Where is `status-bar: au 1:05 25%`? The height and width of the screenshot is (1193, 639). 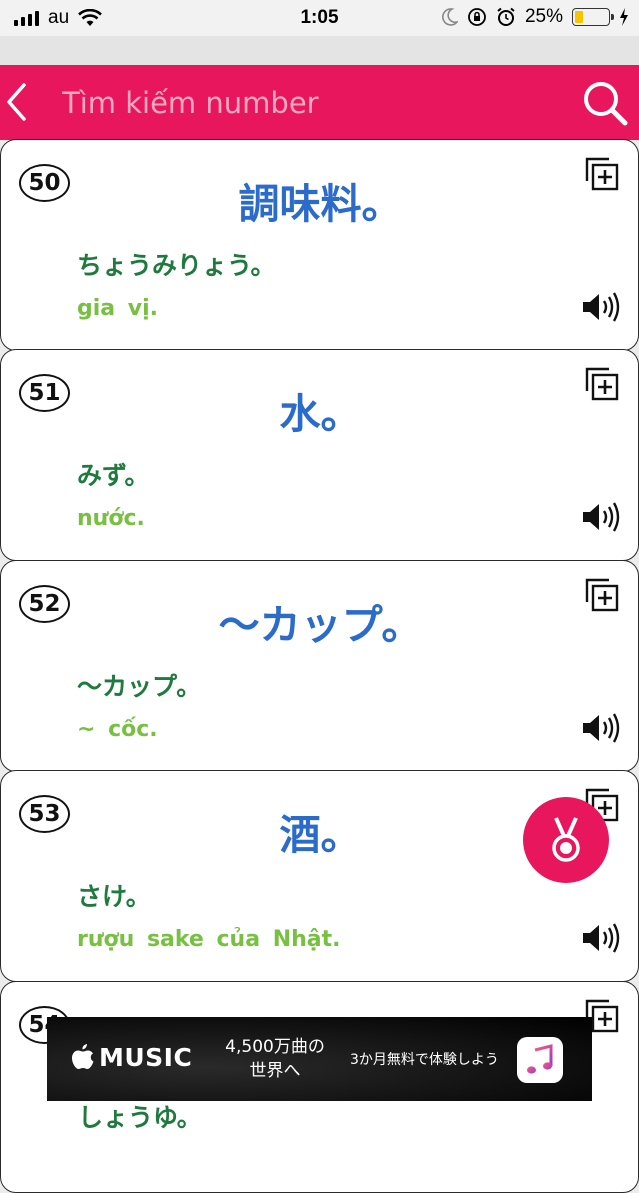
status-bar: au 1:05 25% is located at coordinates (319, 18).